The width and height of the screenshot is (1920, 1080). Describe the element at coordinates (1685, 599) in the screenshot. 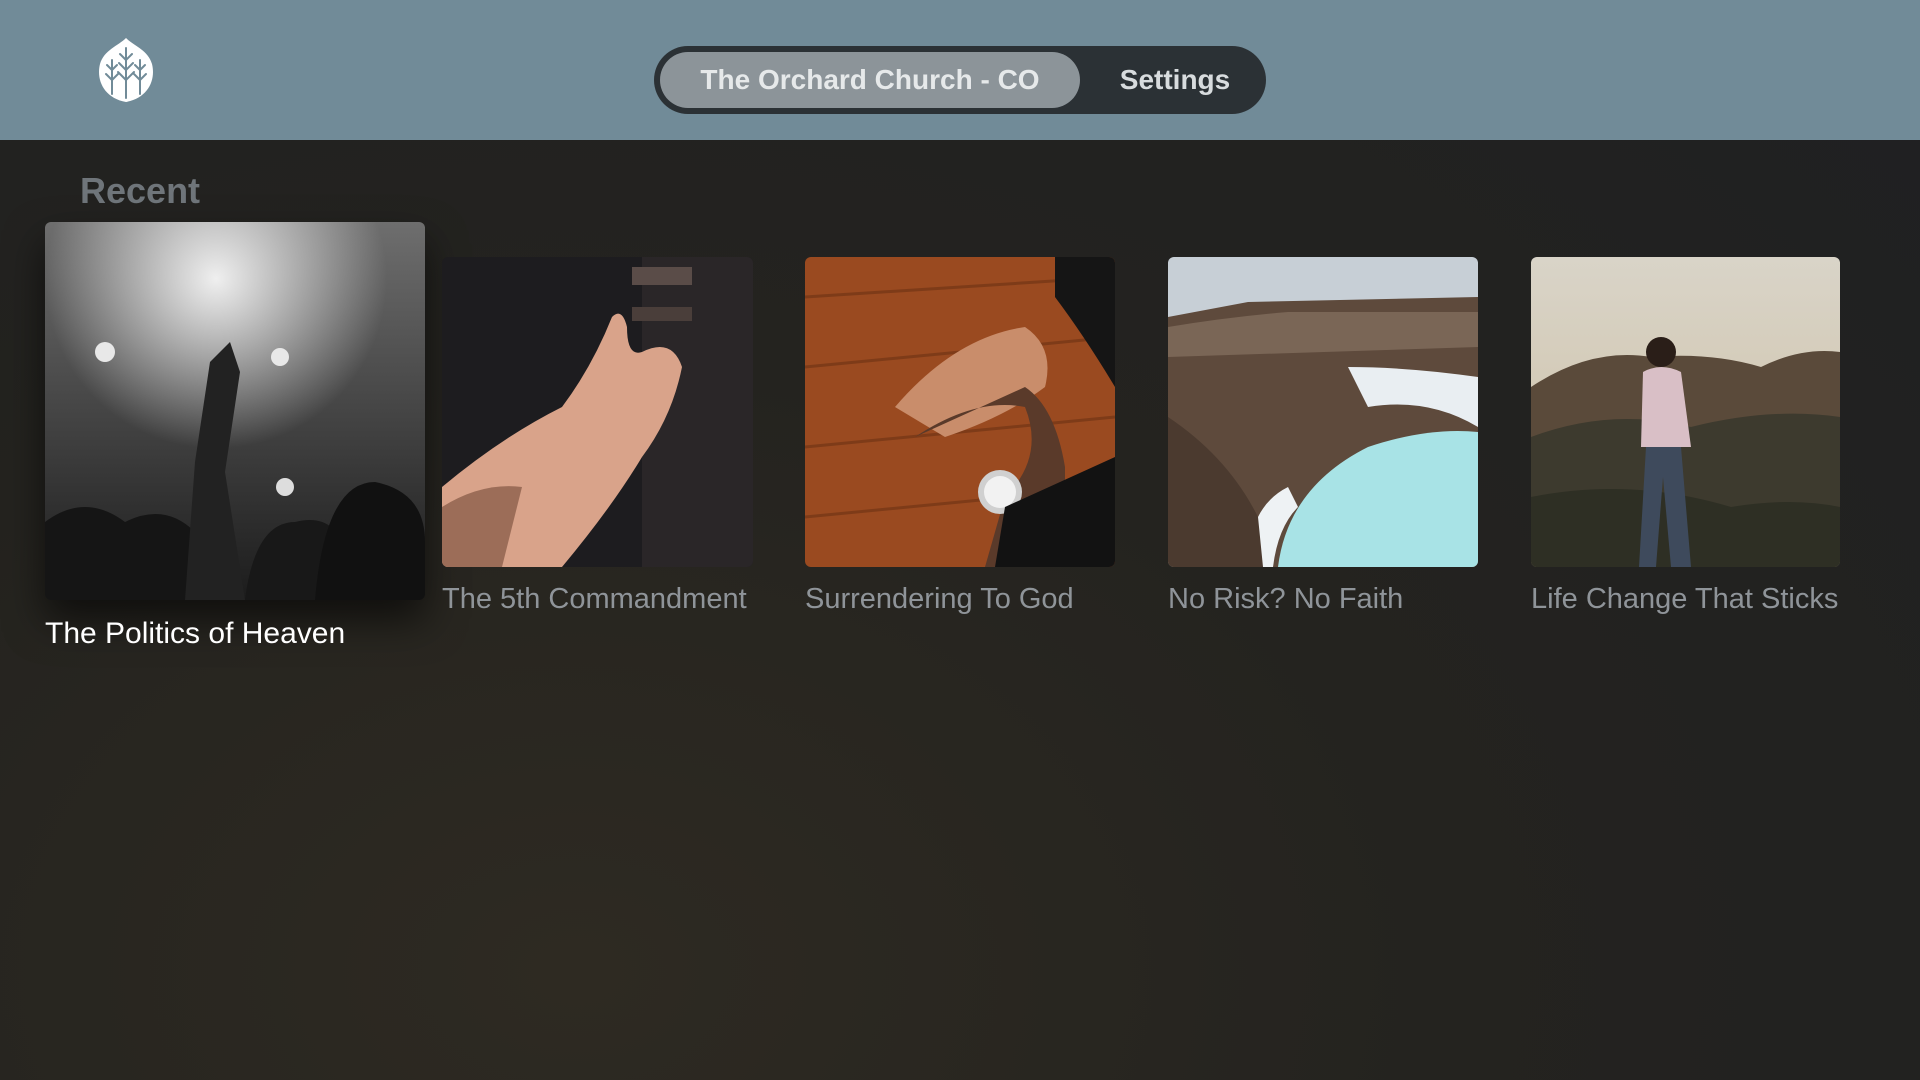

I see `card-title: Life Change That Sticks` at that location.